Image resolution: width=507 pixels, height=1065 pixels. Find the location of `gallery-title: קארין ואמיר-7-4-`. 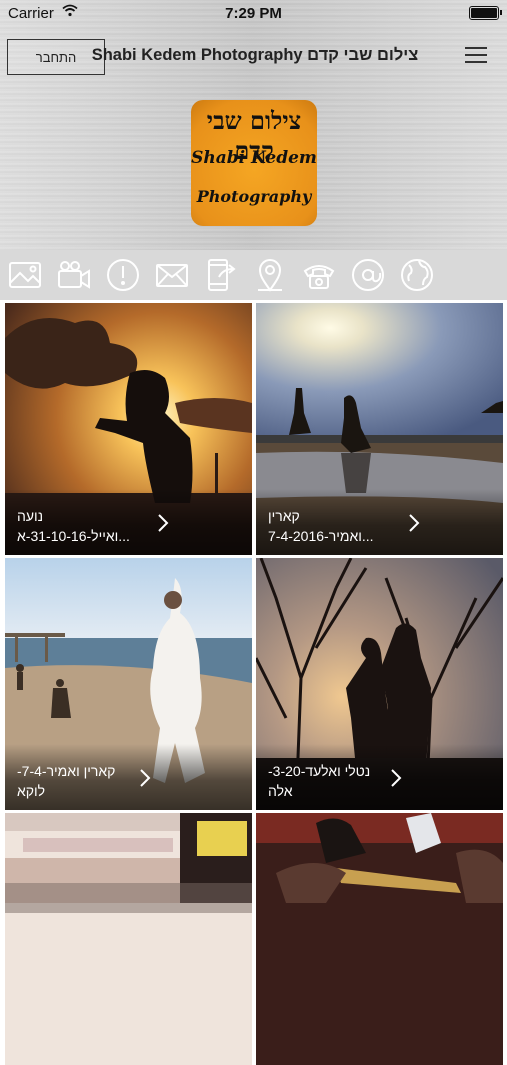

gallery-title: קארין ואמיר-7-4- is located at coordinates (66, 771).